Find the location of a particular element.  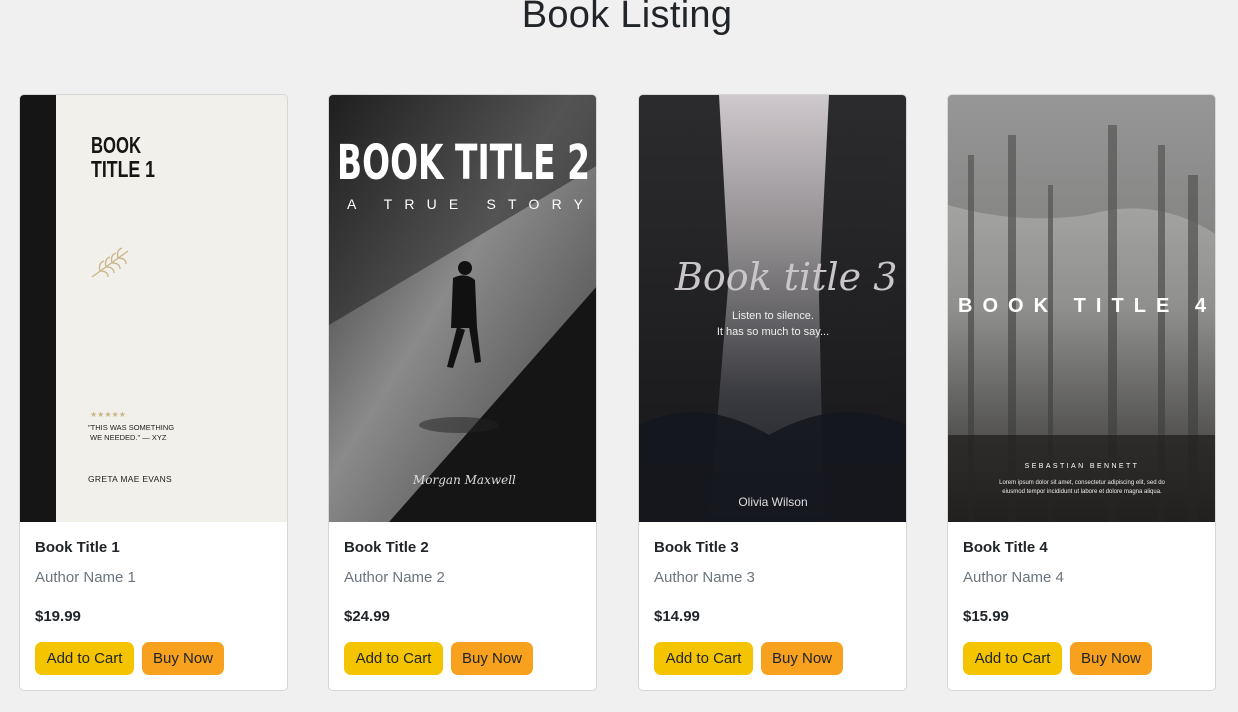

cover-tagline-1: Listen to silence. is located at coordinates (773, 316).